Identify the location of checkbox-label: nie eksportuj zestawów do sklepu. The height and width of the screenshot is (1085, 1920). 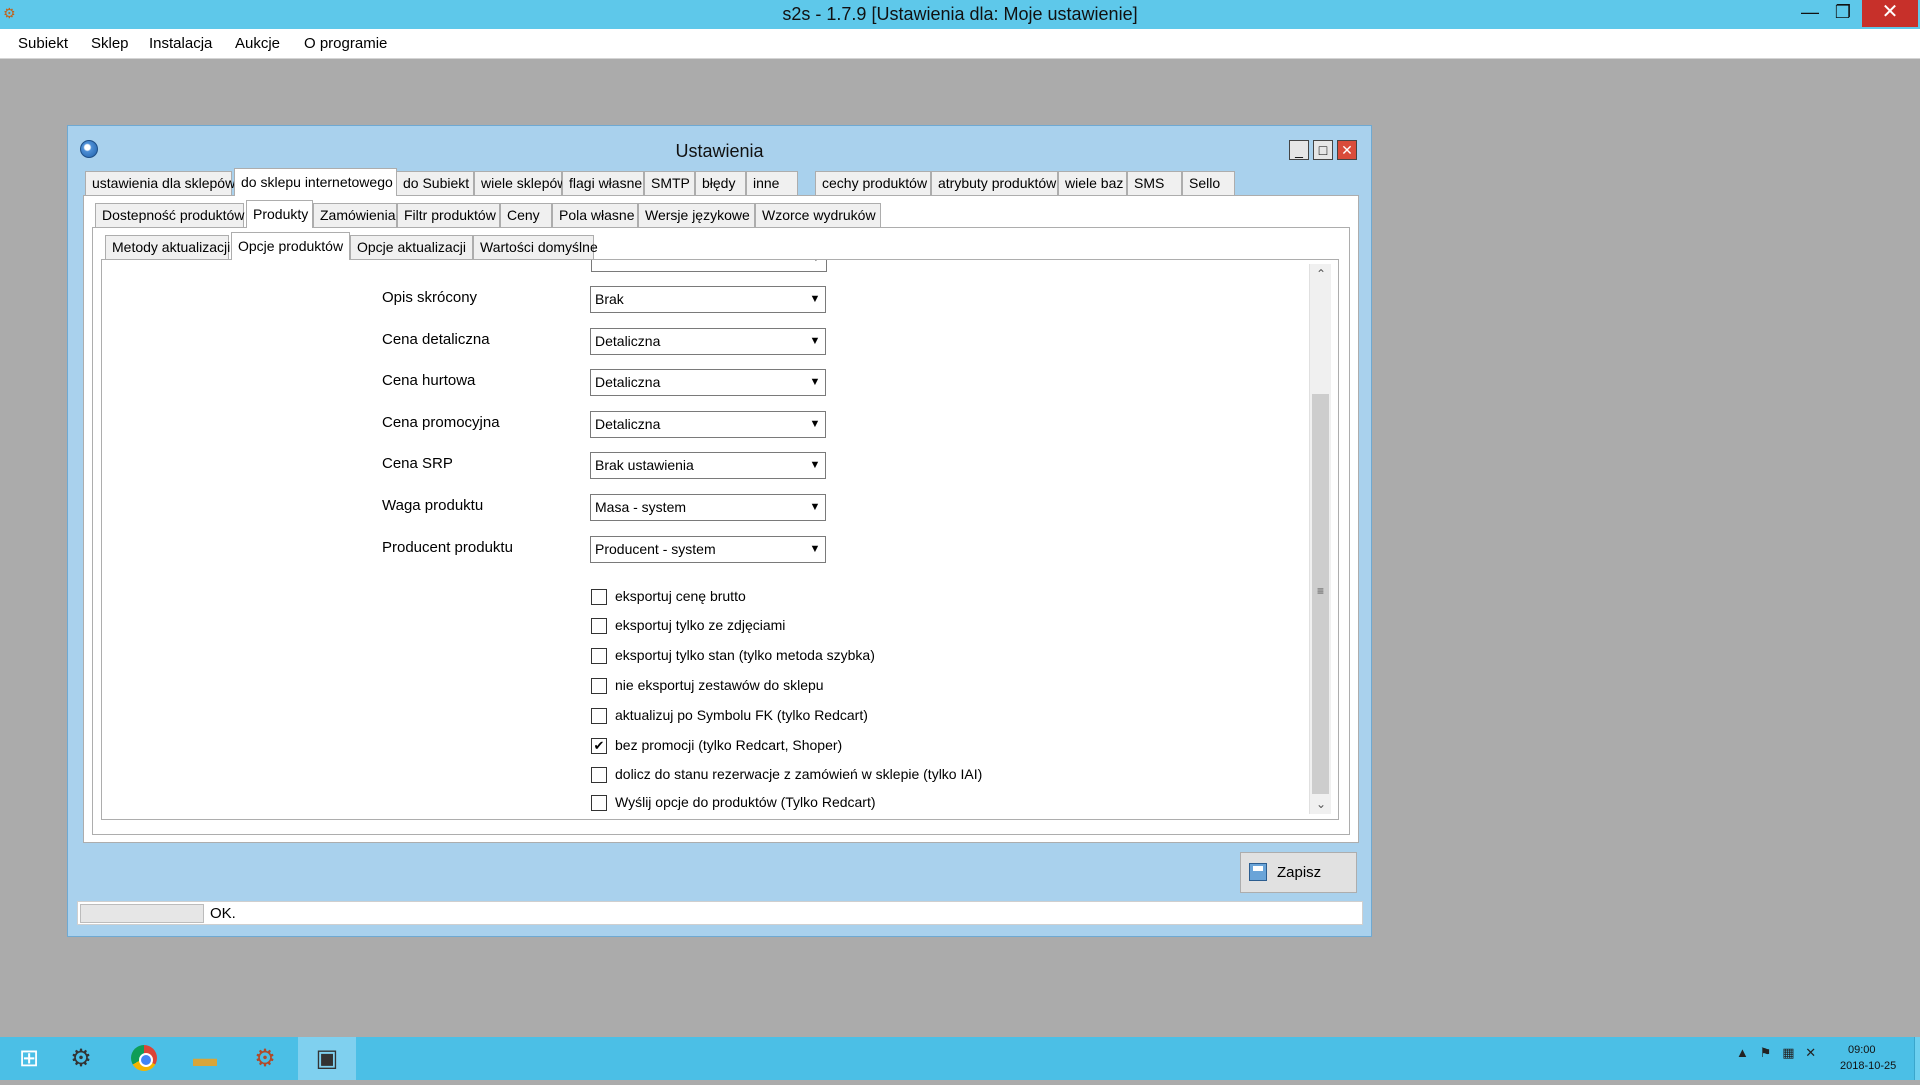
(719, 685).